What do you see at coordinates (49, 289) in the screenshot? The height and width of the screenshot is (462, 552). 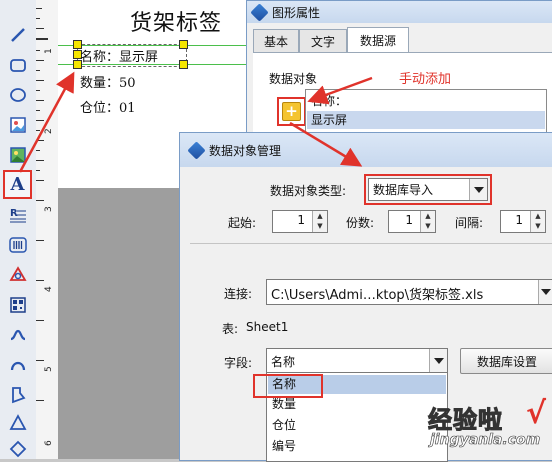 I see `ruler-number: 4` at bounding box center [49, 289].